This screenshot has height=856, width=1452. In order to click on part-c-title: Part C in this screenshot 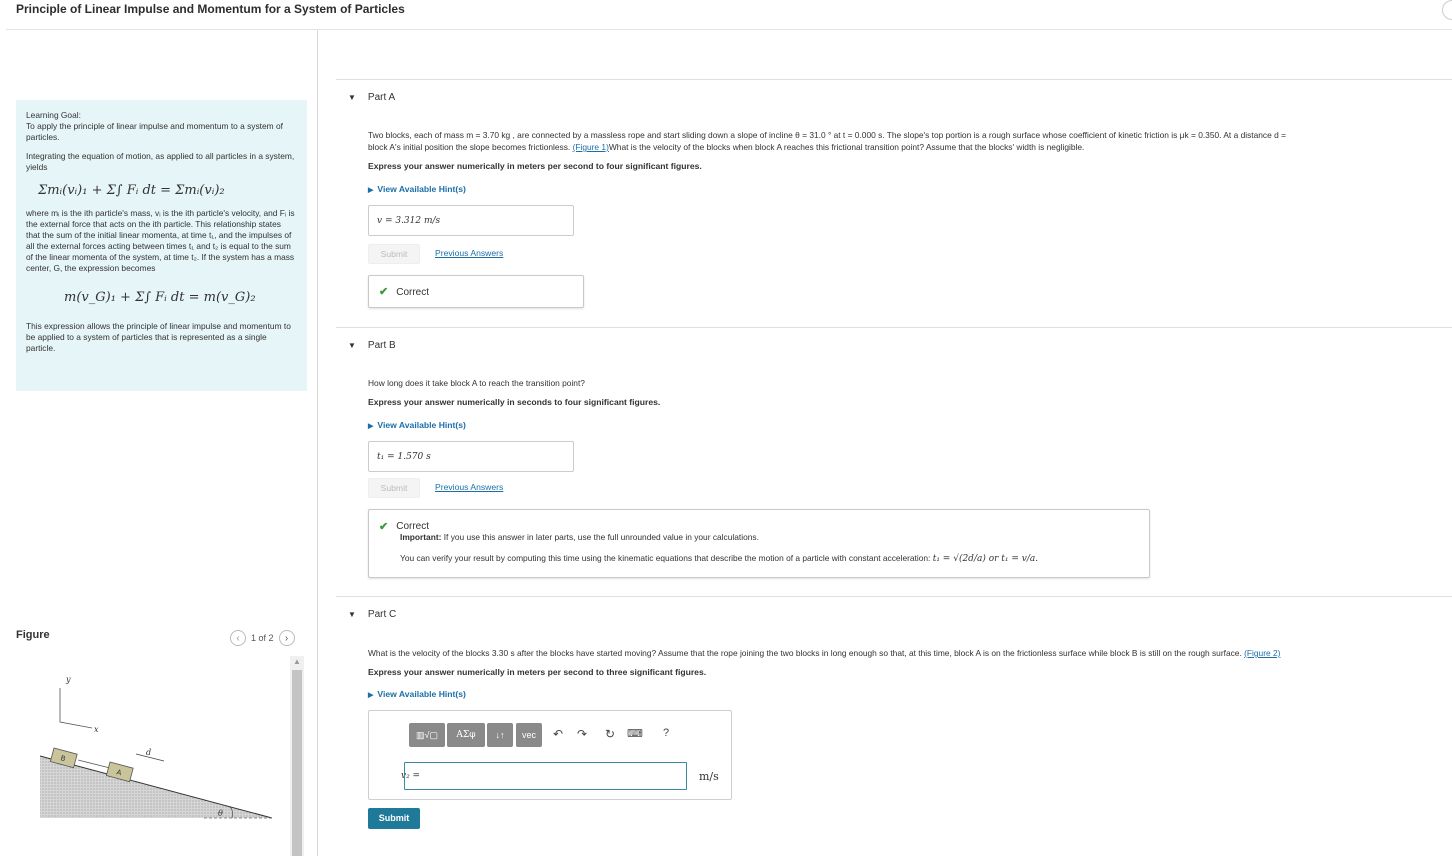, I will do `click(382, 614)`.